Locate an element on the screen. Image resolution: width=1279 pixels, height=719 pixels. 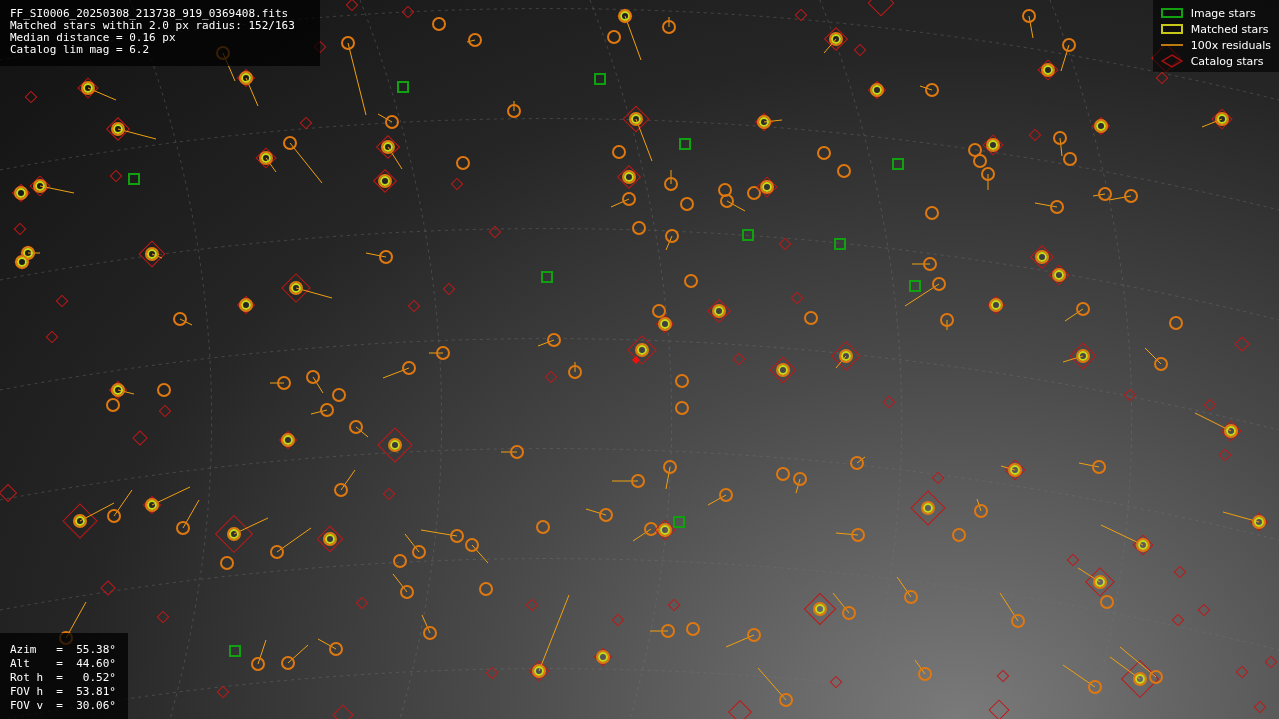
pointing-text: FOV v = 30.06° is located at coordinates (63, 706).